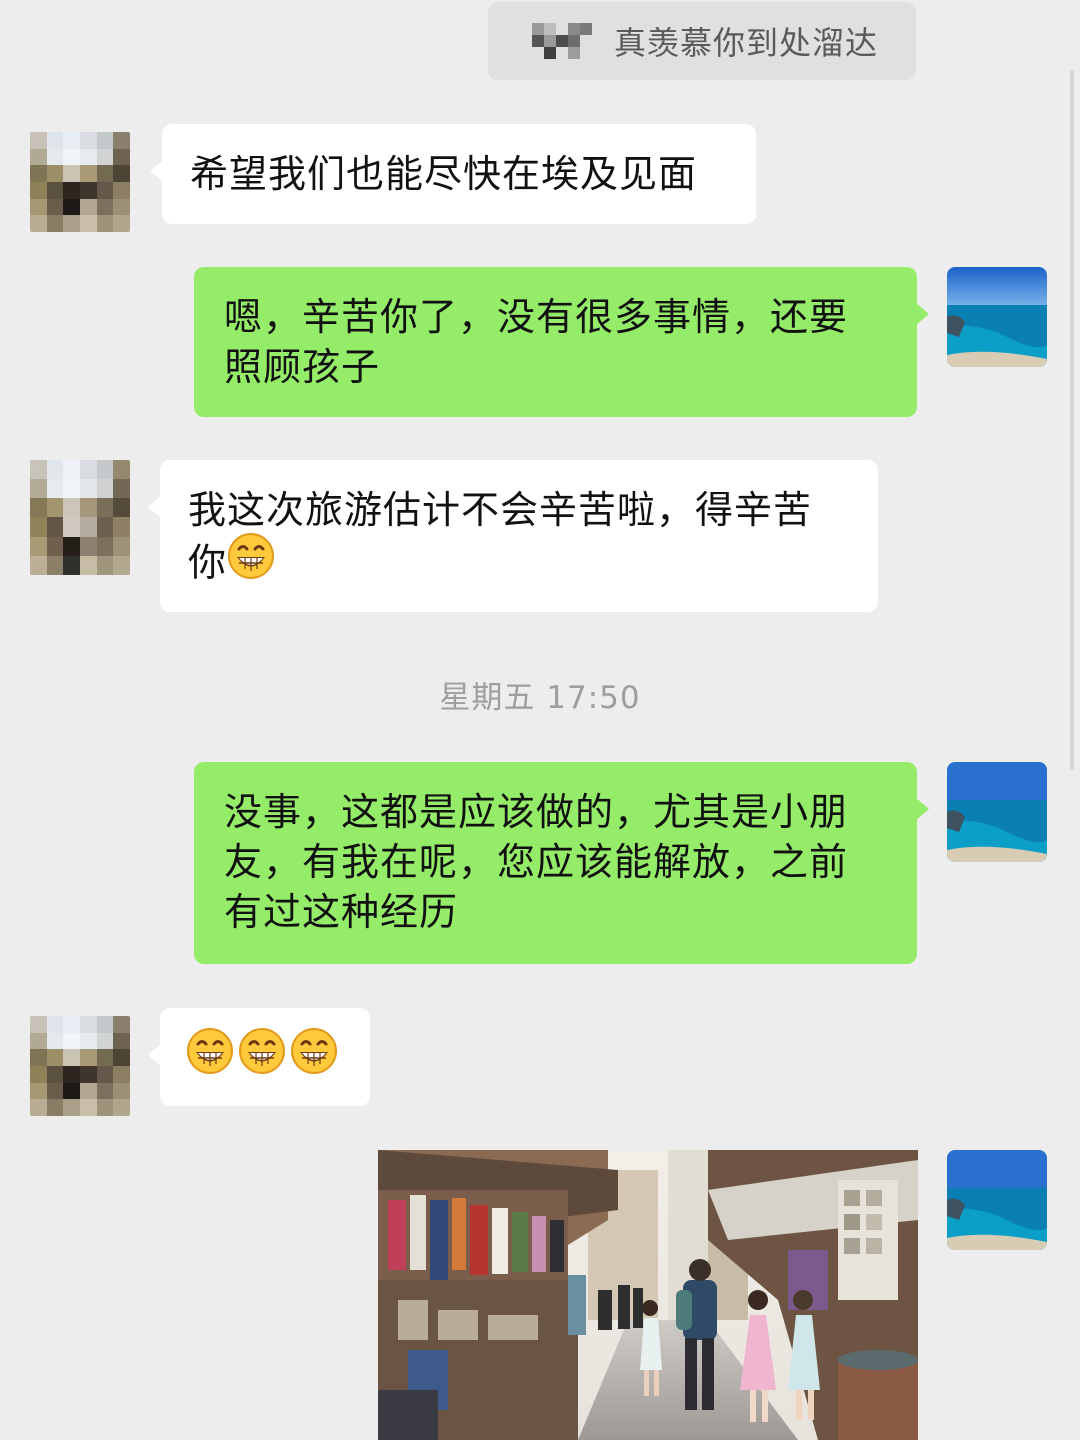 The width and height of the screenshot is (1080, 1440). Describe the element at coordinates (302, 367) in the screenshot. I see `message-text-line: 照顾孩子` at that location.